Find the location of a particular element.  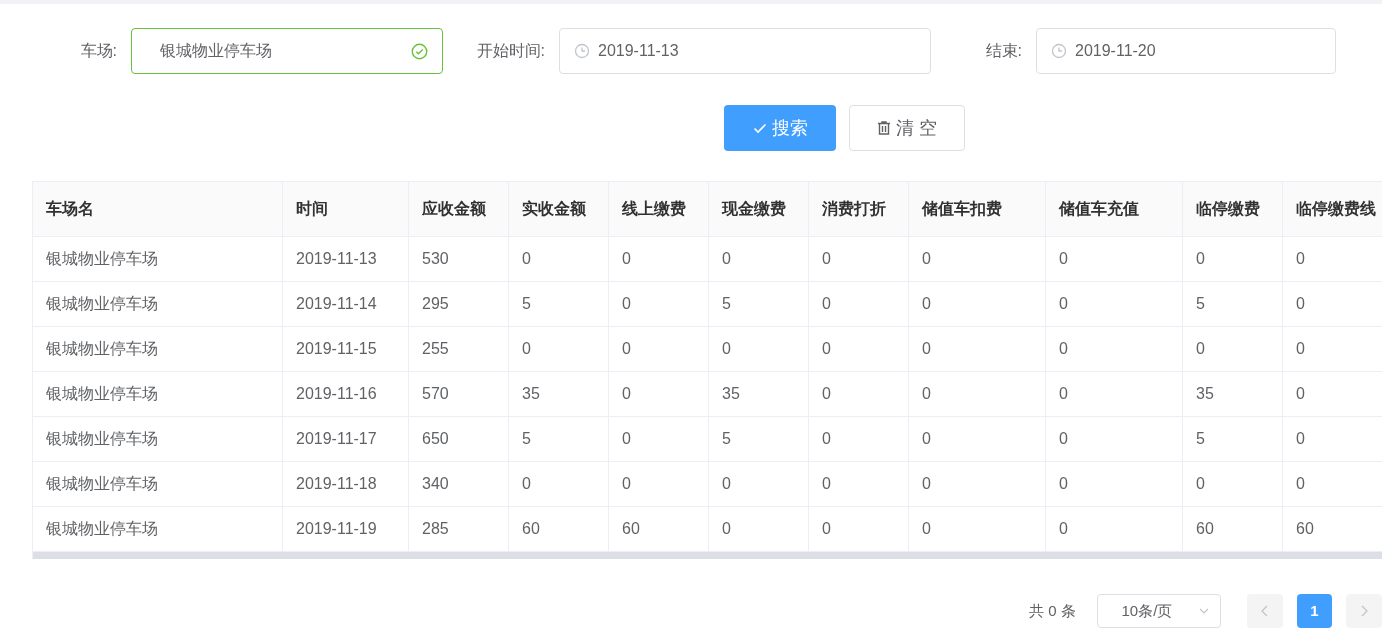

column-header: 线上缴费 is located at coordinates (659, 209).